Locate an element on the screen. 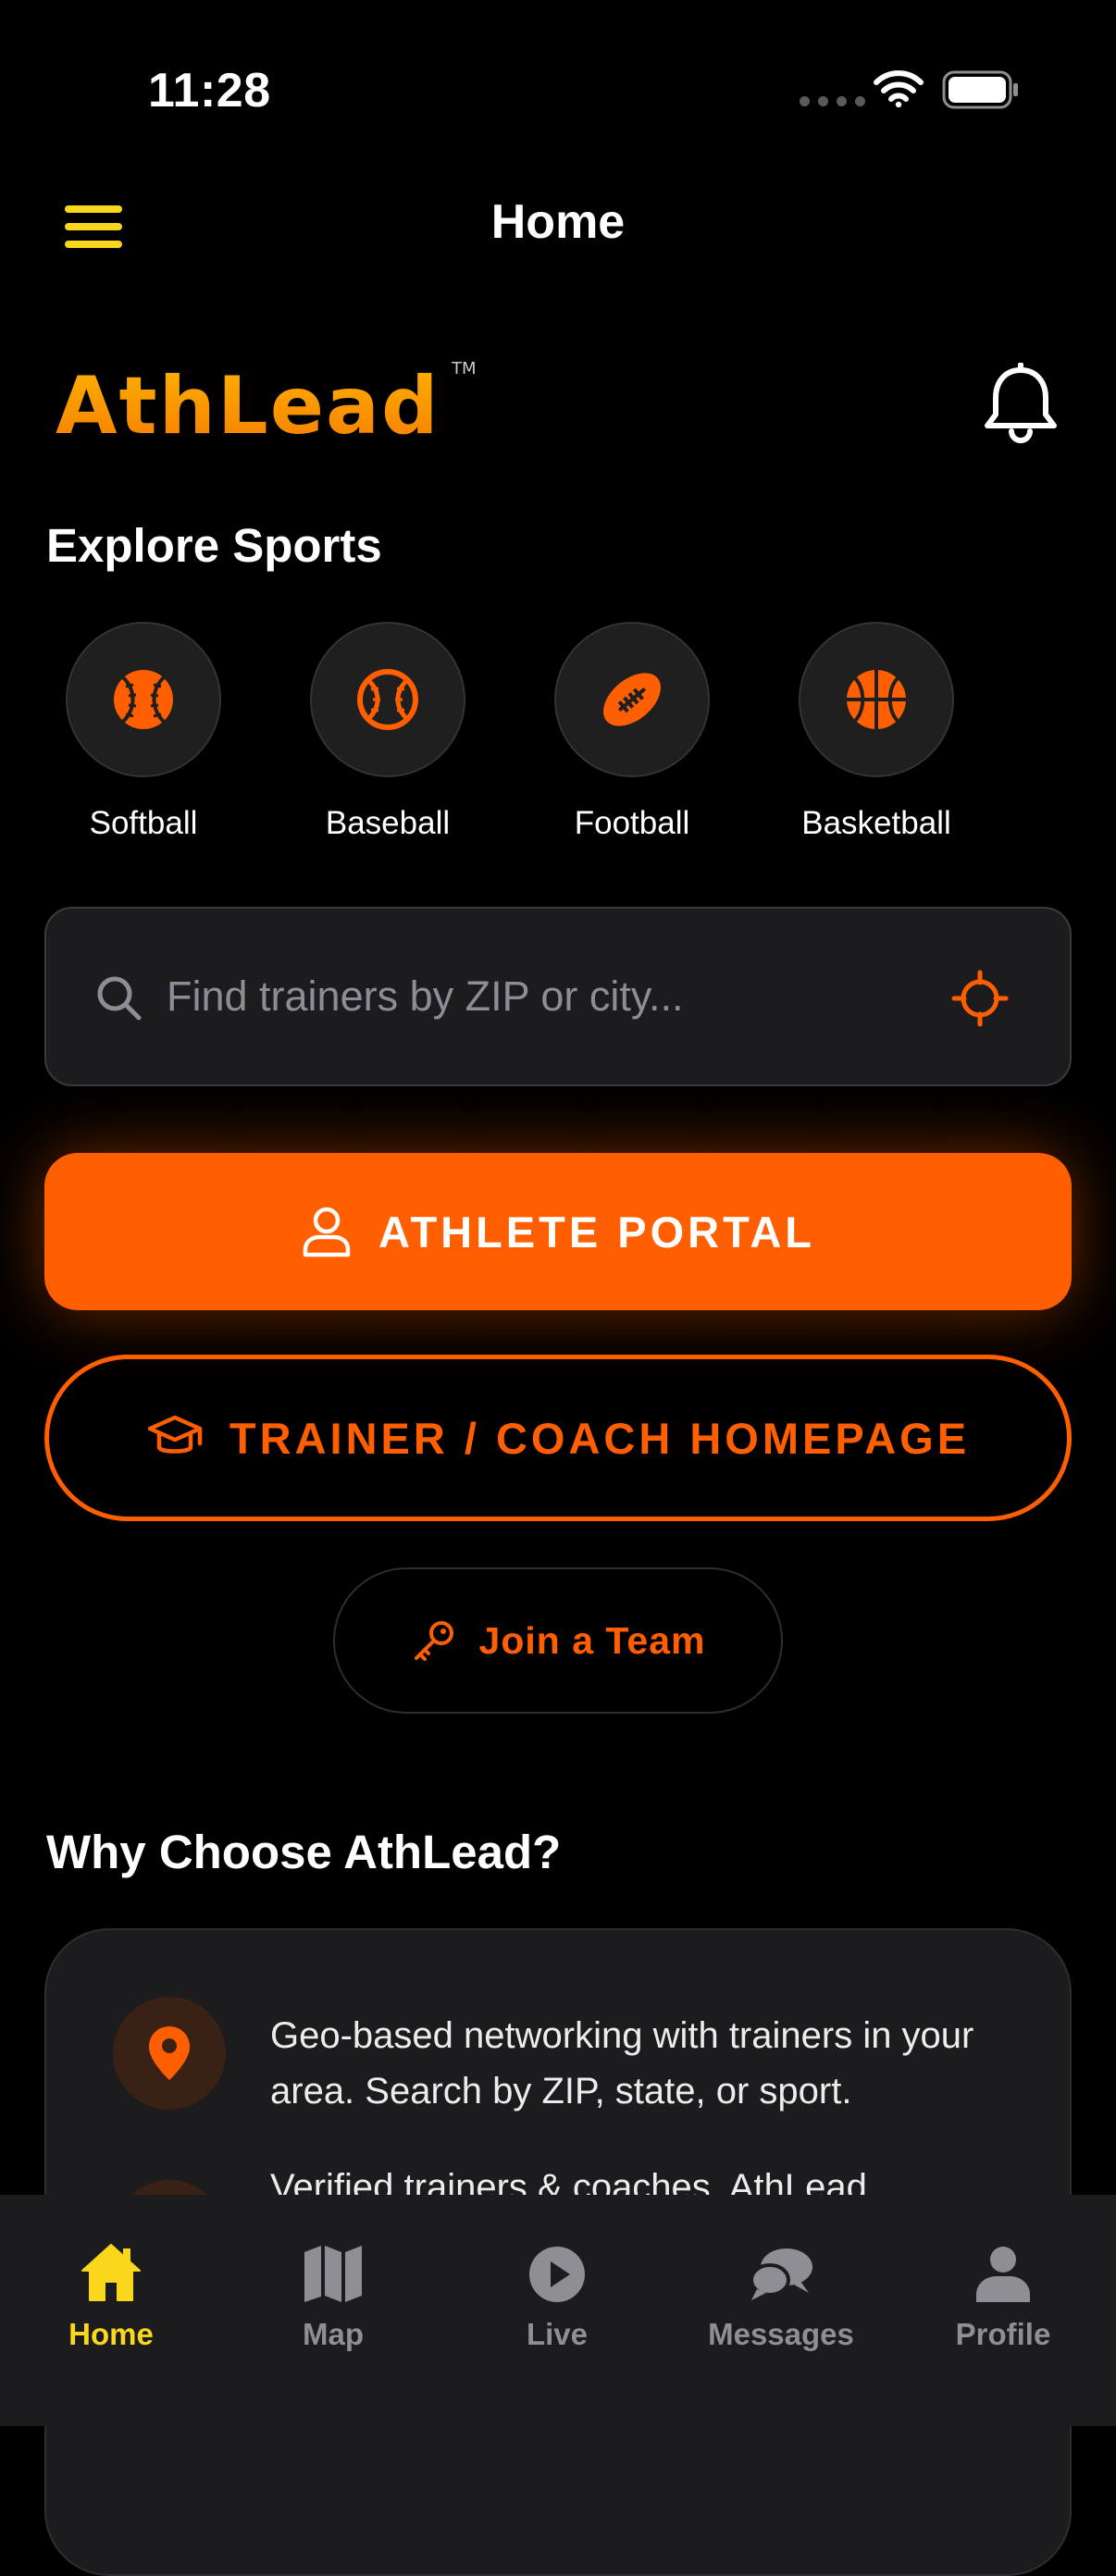 The width and height of the screenshot is (1116, 2576). bottom-tab-bar: Home Map Live Messages Profile is located at coordinates (558, 2310).